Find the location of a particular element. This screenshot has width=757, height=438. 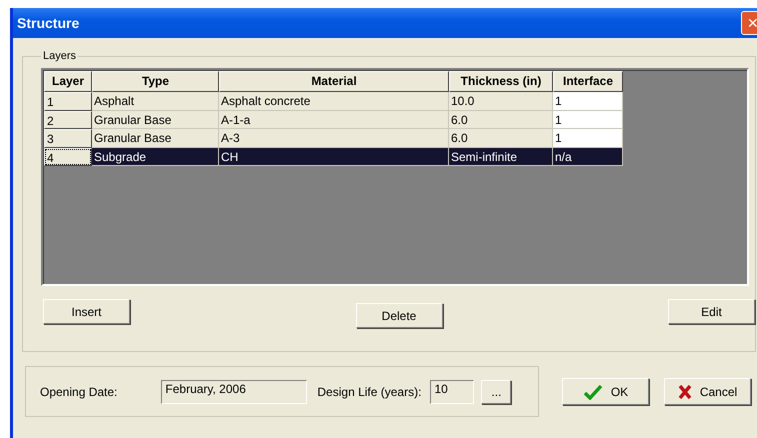

row-header: 2 is located at coordinates (68, 119).